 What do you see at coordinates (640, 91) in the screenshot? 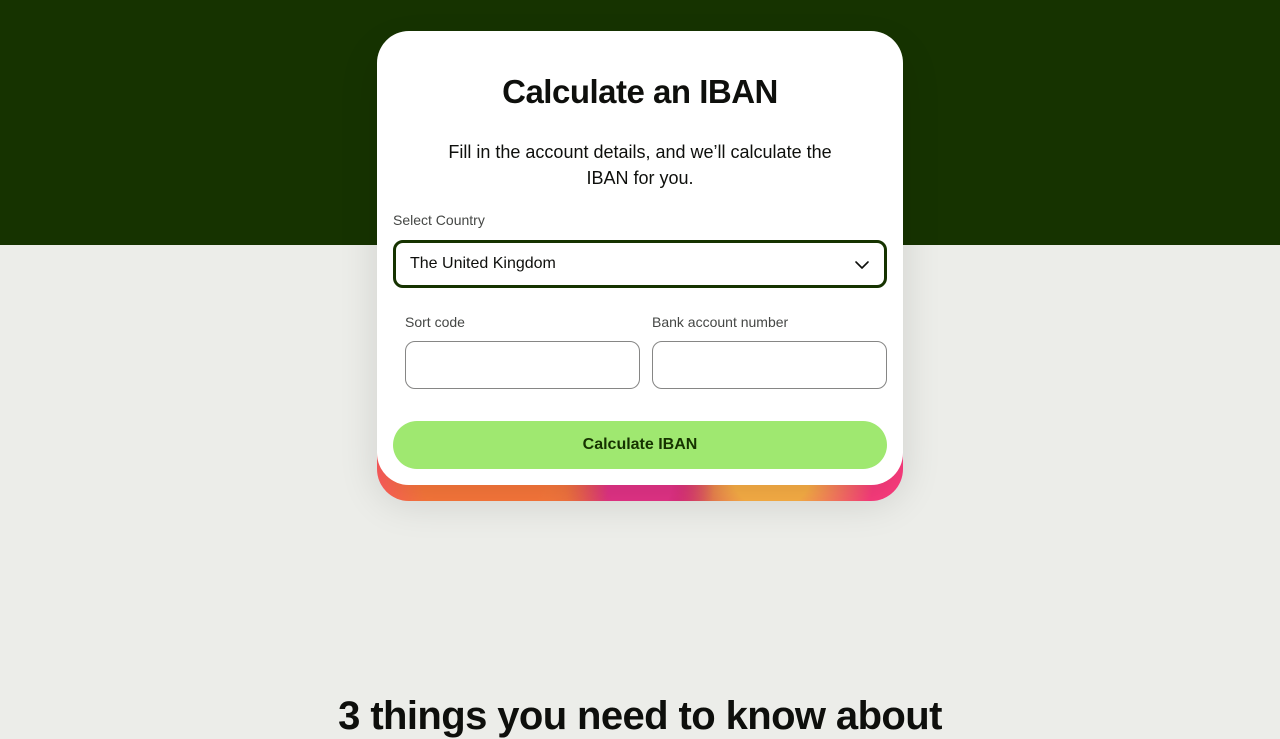
I see `card-title: Calculate an IBAN` at bounding box center [640, 91].